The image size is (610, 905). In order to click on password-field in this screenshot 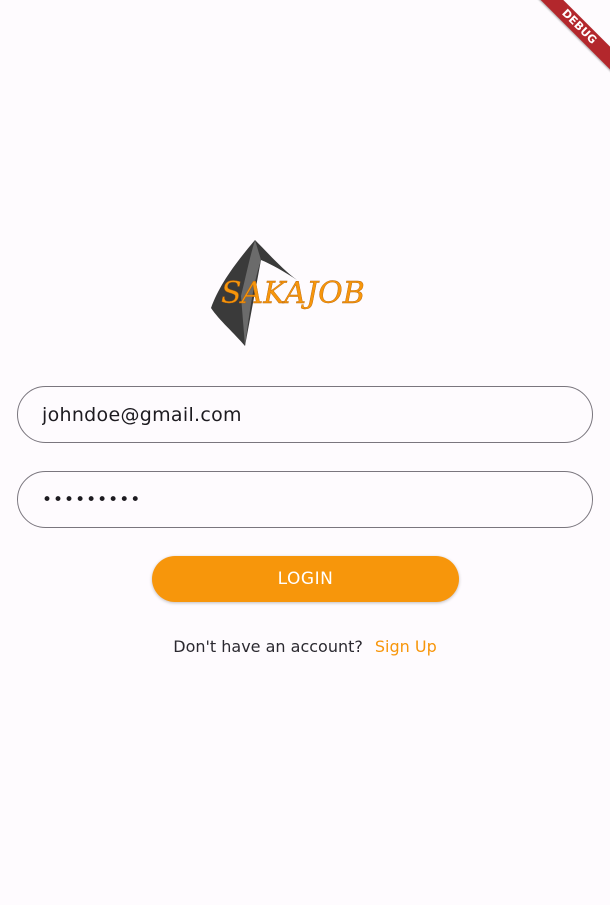, I will do `click(305, 499)`.